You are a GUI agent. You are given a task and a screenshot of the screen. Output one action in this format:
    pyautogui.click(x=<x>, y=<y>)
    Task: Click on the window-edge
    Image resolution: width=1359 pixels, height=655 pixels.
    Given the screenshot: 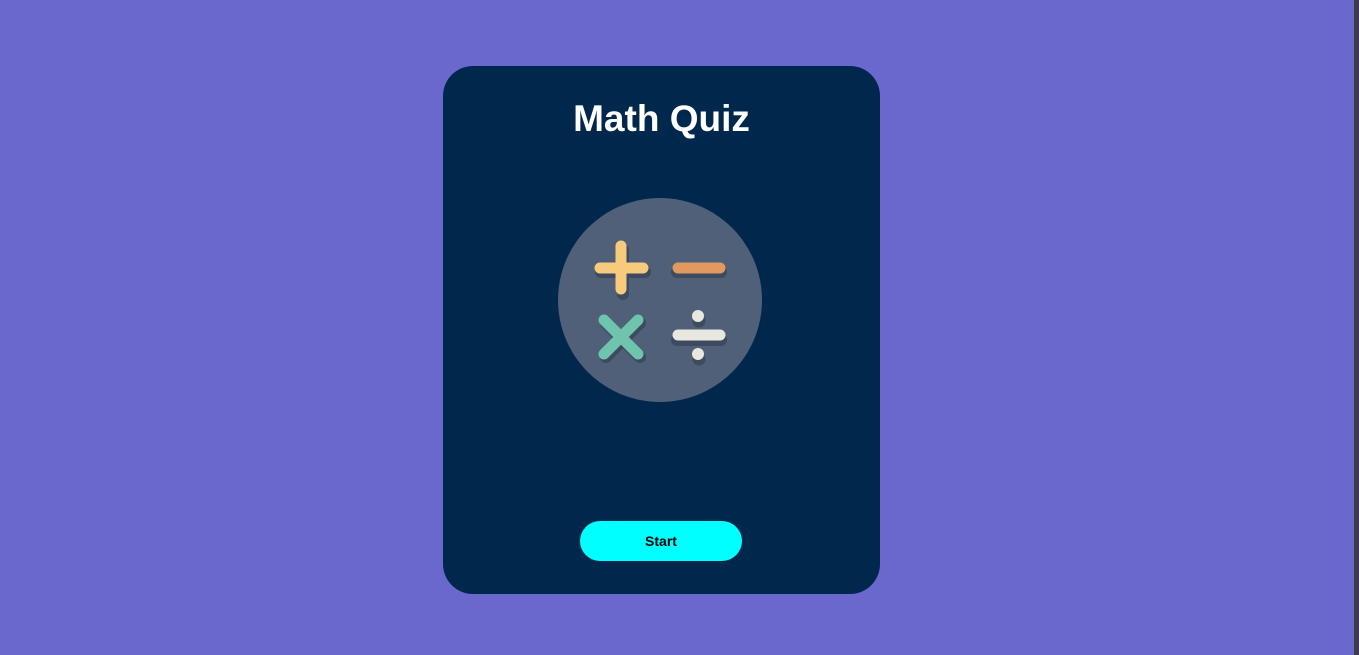 What is the action you would take?
    pyautogui.click(x=1356, y=327)
    